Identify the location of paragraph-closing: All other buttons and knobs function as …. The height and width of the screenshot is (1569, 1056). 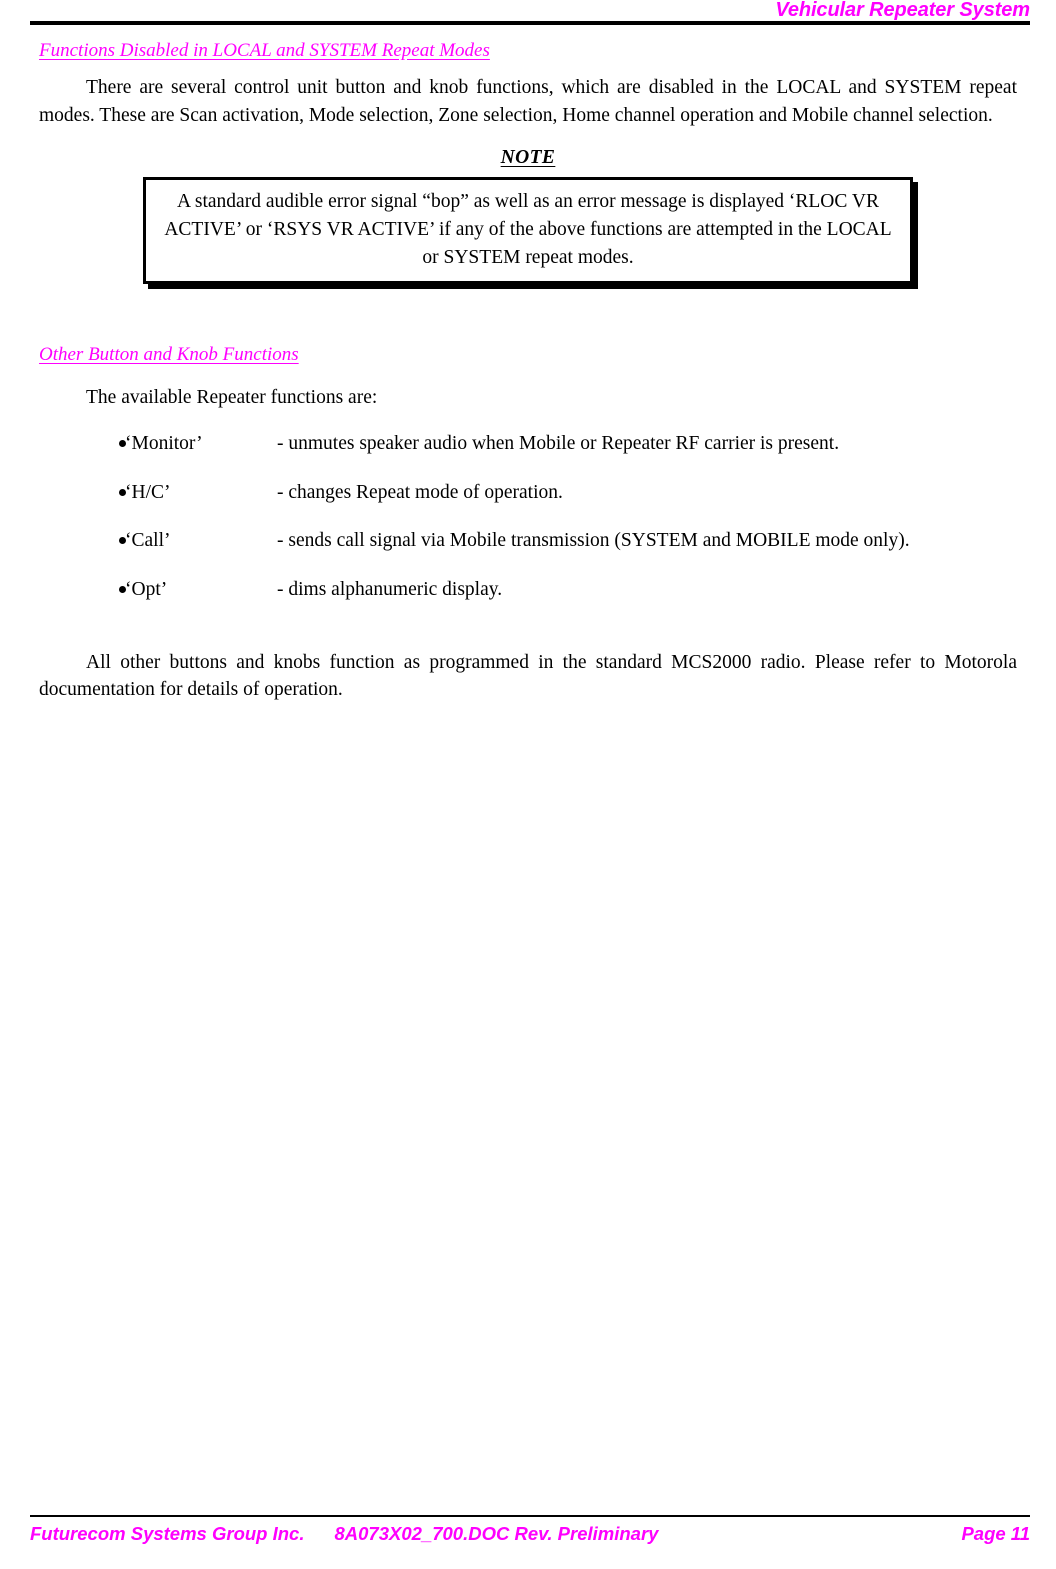
(528, 676).